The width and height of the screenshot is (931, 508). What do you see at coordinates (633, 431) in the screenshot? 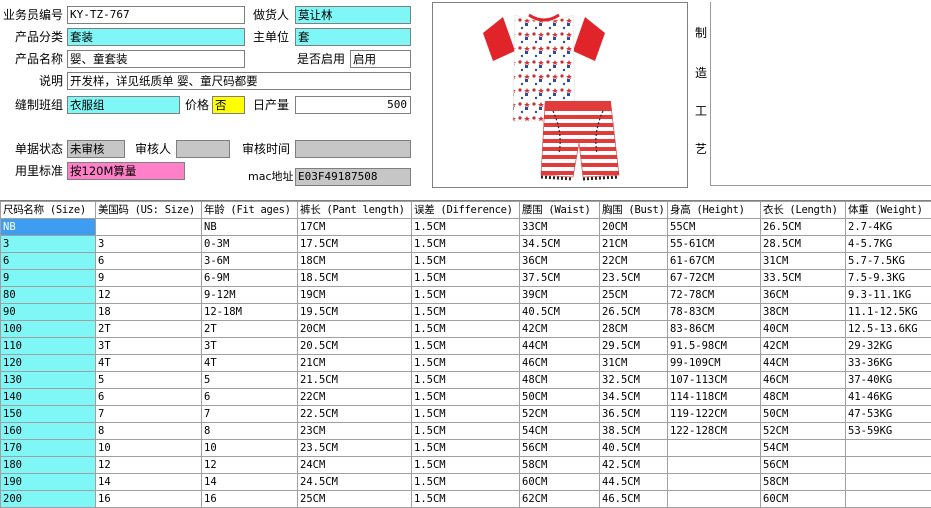
I see `table-cell: 38.5CM` at bounding box center [633, 431].